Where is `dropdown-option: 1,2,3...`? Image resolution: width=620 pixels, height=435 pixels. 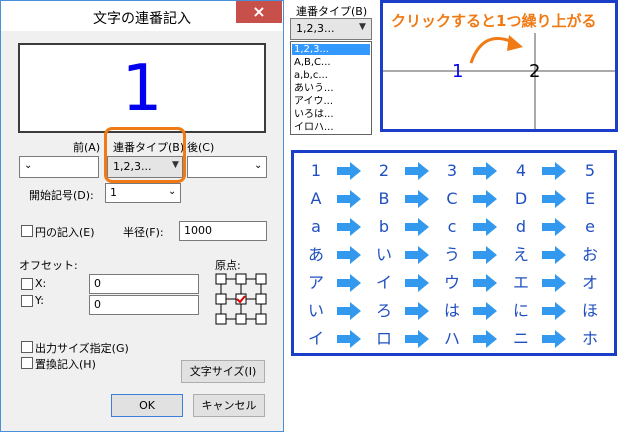
dropdown-option: 1,2,3... is located at coordinates (331, 49).